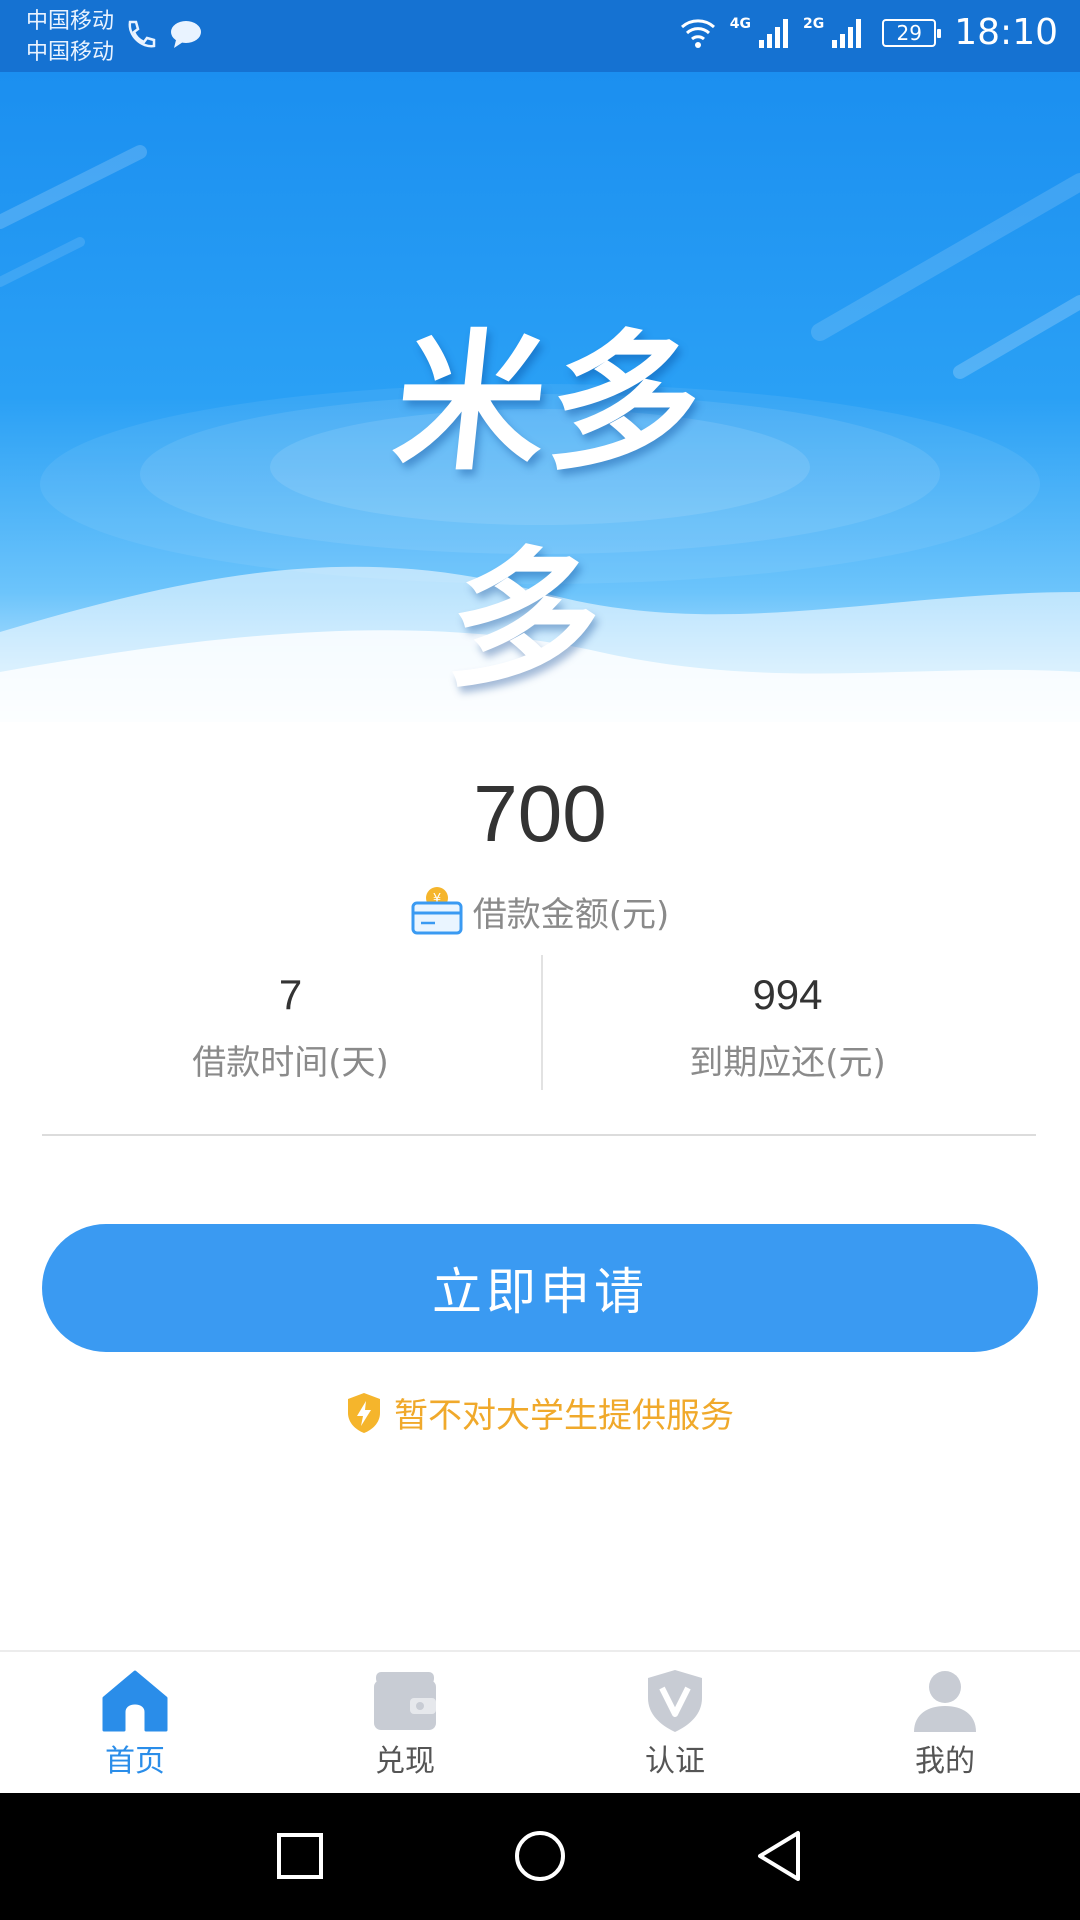 The height and width of the screenshot is (1920, 1080). Describe the element at coordinates (787, 1063) in the screenshot. I see `repay-amount-label: 到期应还(元)` at that location.